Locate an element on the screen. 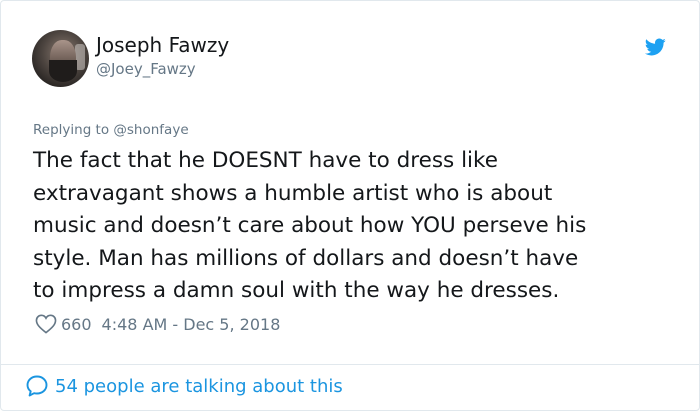 The width and height of the screenshot is (700, 411). tweet-meta: 660 4:48 AM - Dec 5, 2018 is located at coordinates (157, 324).